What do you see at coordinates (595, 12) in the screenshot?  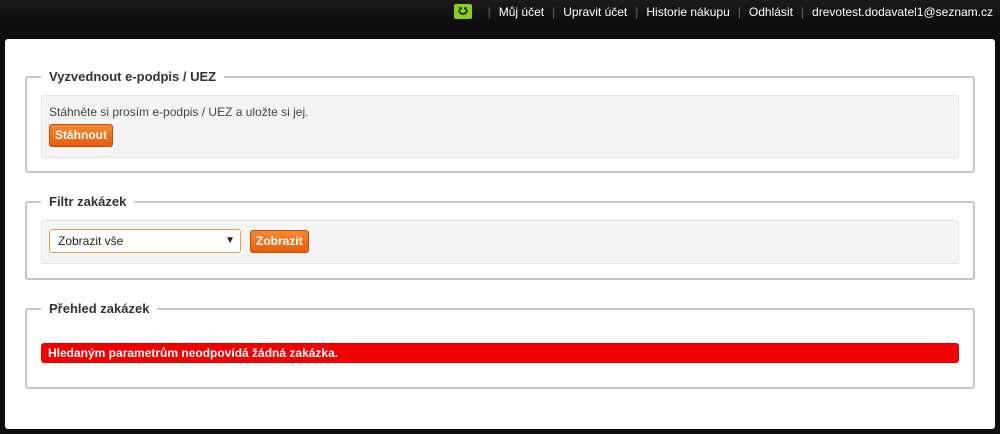 I see `nav-edit-account-link: Upravit účet` at bounding box center [595, 12].